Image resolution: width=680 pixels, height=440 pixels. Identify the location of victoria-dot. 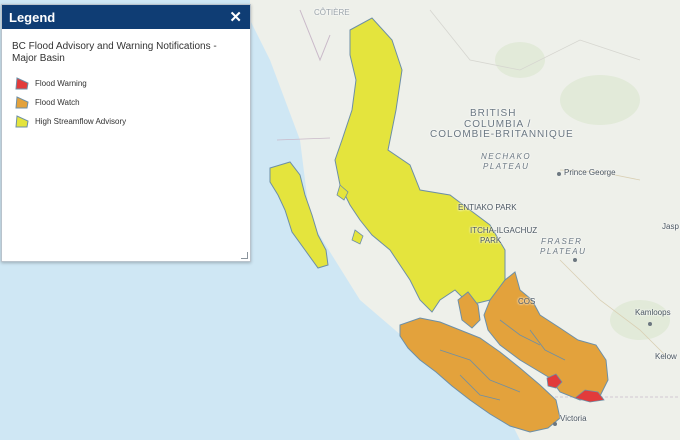
(555, 424).